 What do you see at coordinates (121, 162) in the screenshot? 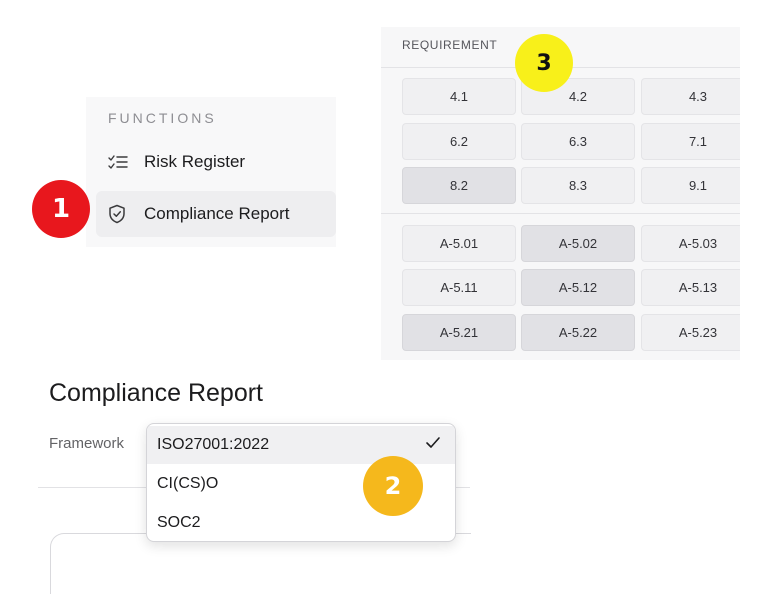
I see `checklist-icon` at bounding box center [121, 162].